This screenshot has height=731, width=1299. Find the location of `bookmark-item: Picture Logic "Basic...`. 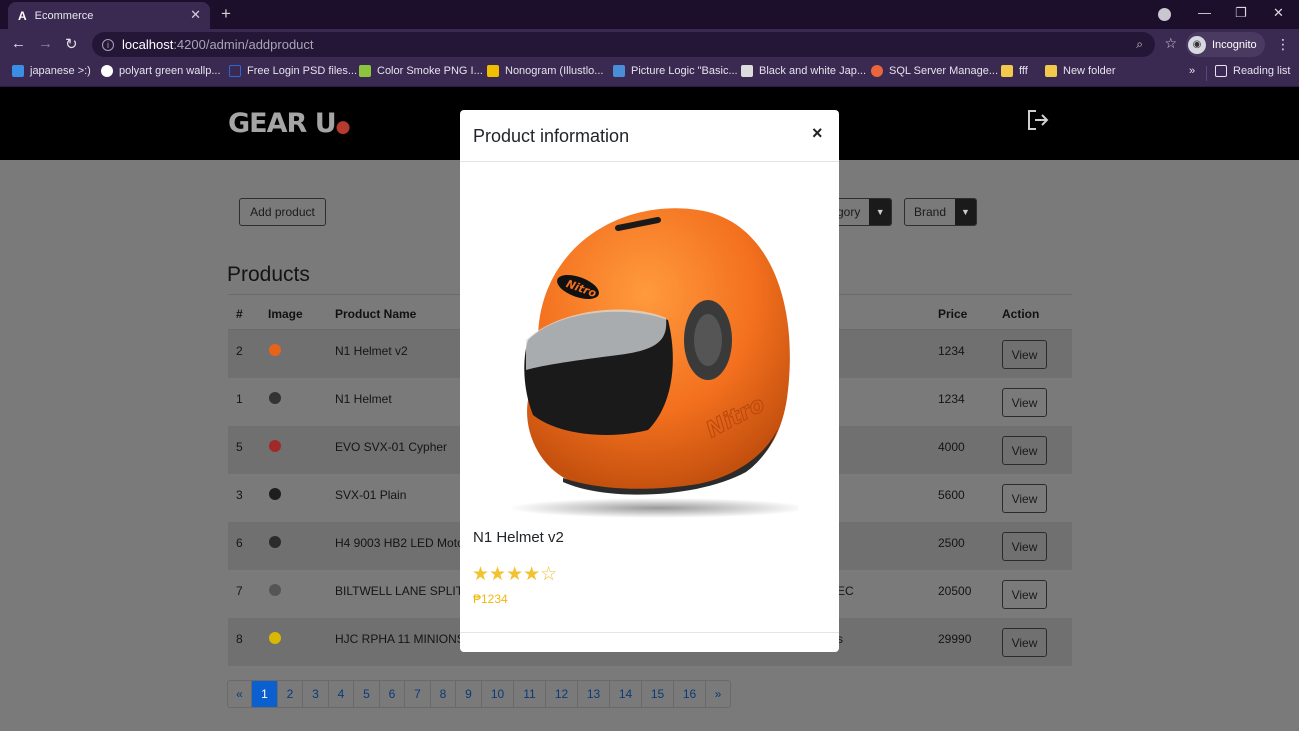

bookmark-item: Picture Logic "Basic... is located at coordinates (675, 71).